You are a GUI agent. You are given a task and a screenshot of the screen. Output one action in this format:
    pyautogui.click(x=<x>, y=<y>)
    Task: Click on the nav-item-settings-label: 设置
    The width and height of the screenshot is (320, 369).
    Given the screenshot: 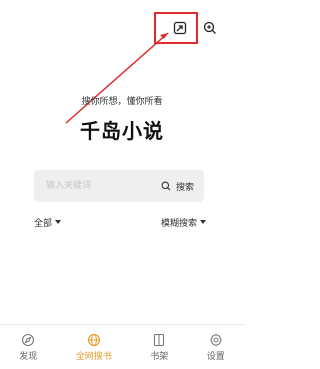 What is the action you would take?
    pyautogui.click(x=215, y=356)
    